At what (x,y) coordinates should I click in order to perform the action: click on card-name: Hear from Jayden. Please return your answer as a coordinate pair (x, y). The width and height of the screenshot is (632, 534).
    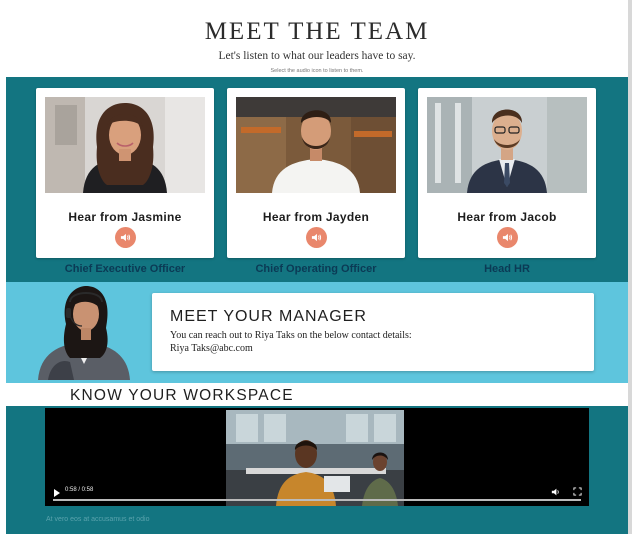
    Looking at the image, I should click on (316, 217).